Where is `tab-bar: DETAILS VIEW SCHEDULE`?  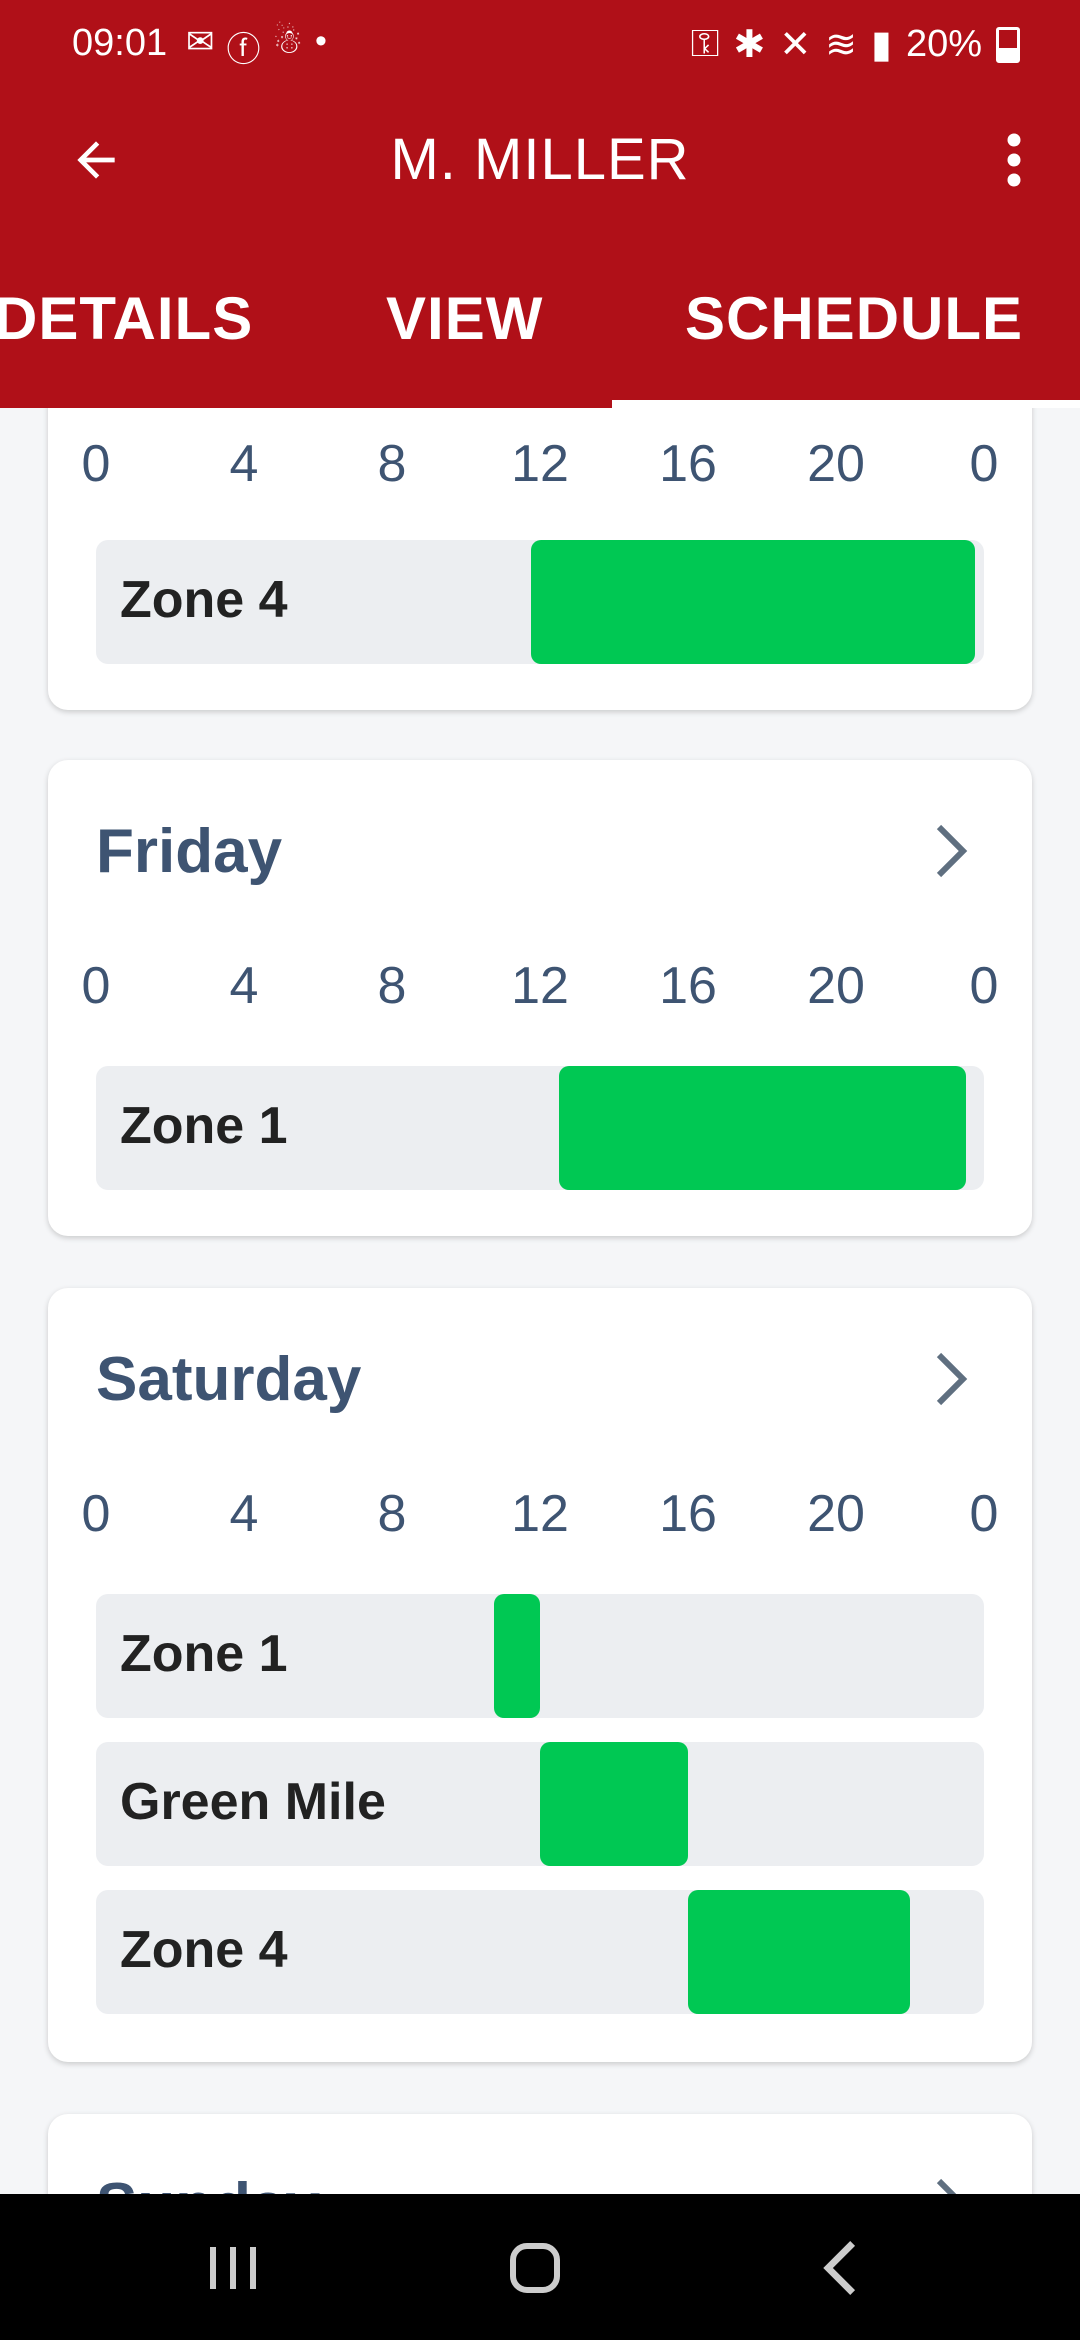
tab-bar: DETAILS VIEW SCHEDULE is located at coordinates (540, 338).